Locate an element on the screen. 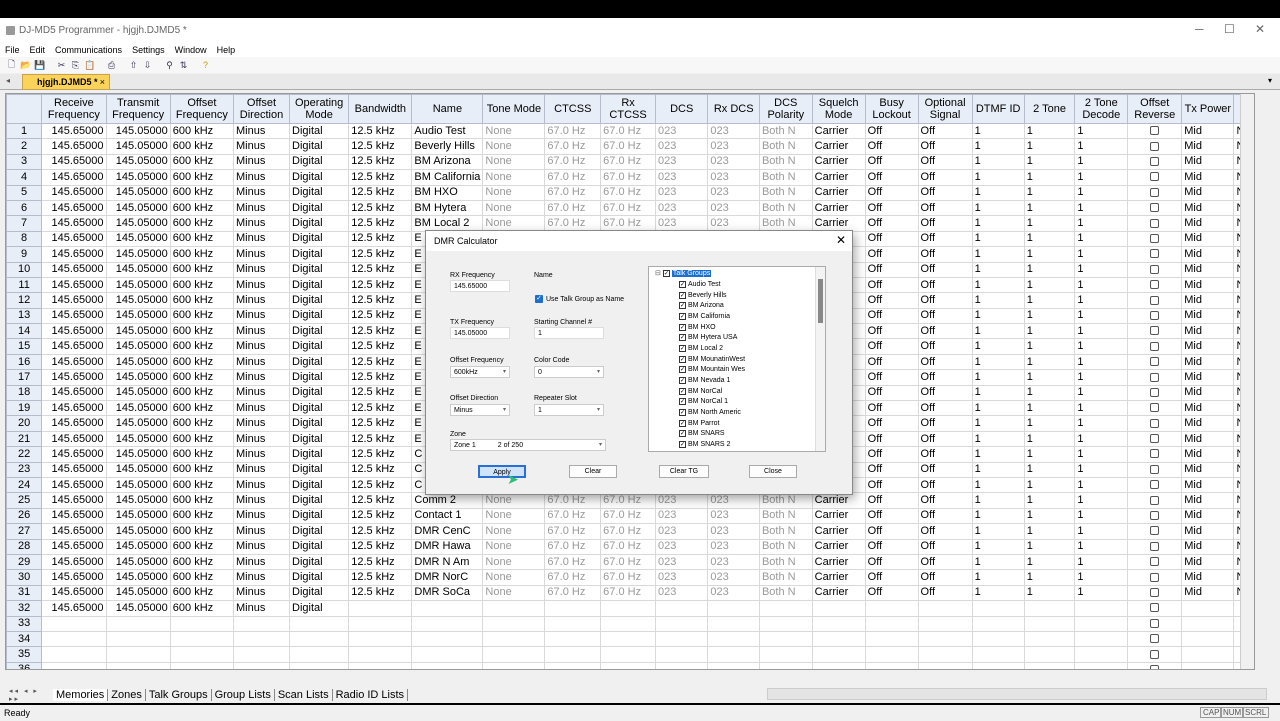  cell-tone is located at coordinates (514, 608).